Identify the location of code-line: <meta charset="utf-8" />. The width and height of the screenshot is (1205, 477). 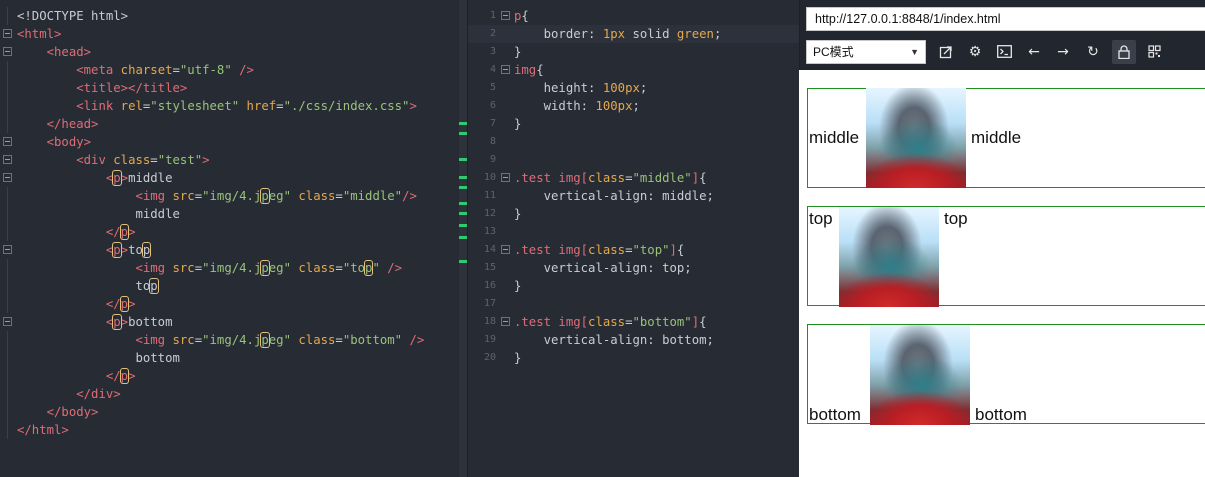
(233, 70).